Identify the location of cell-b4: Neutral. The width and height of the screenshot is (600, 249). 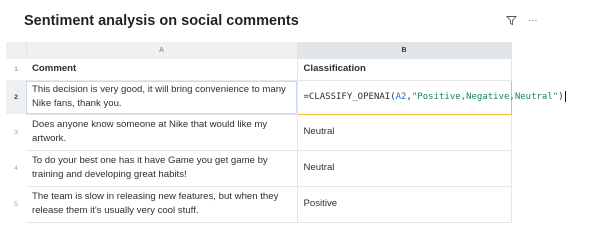
(404, 168).